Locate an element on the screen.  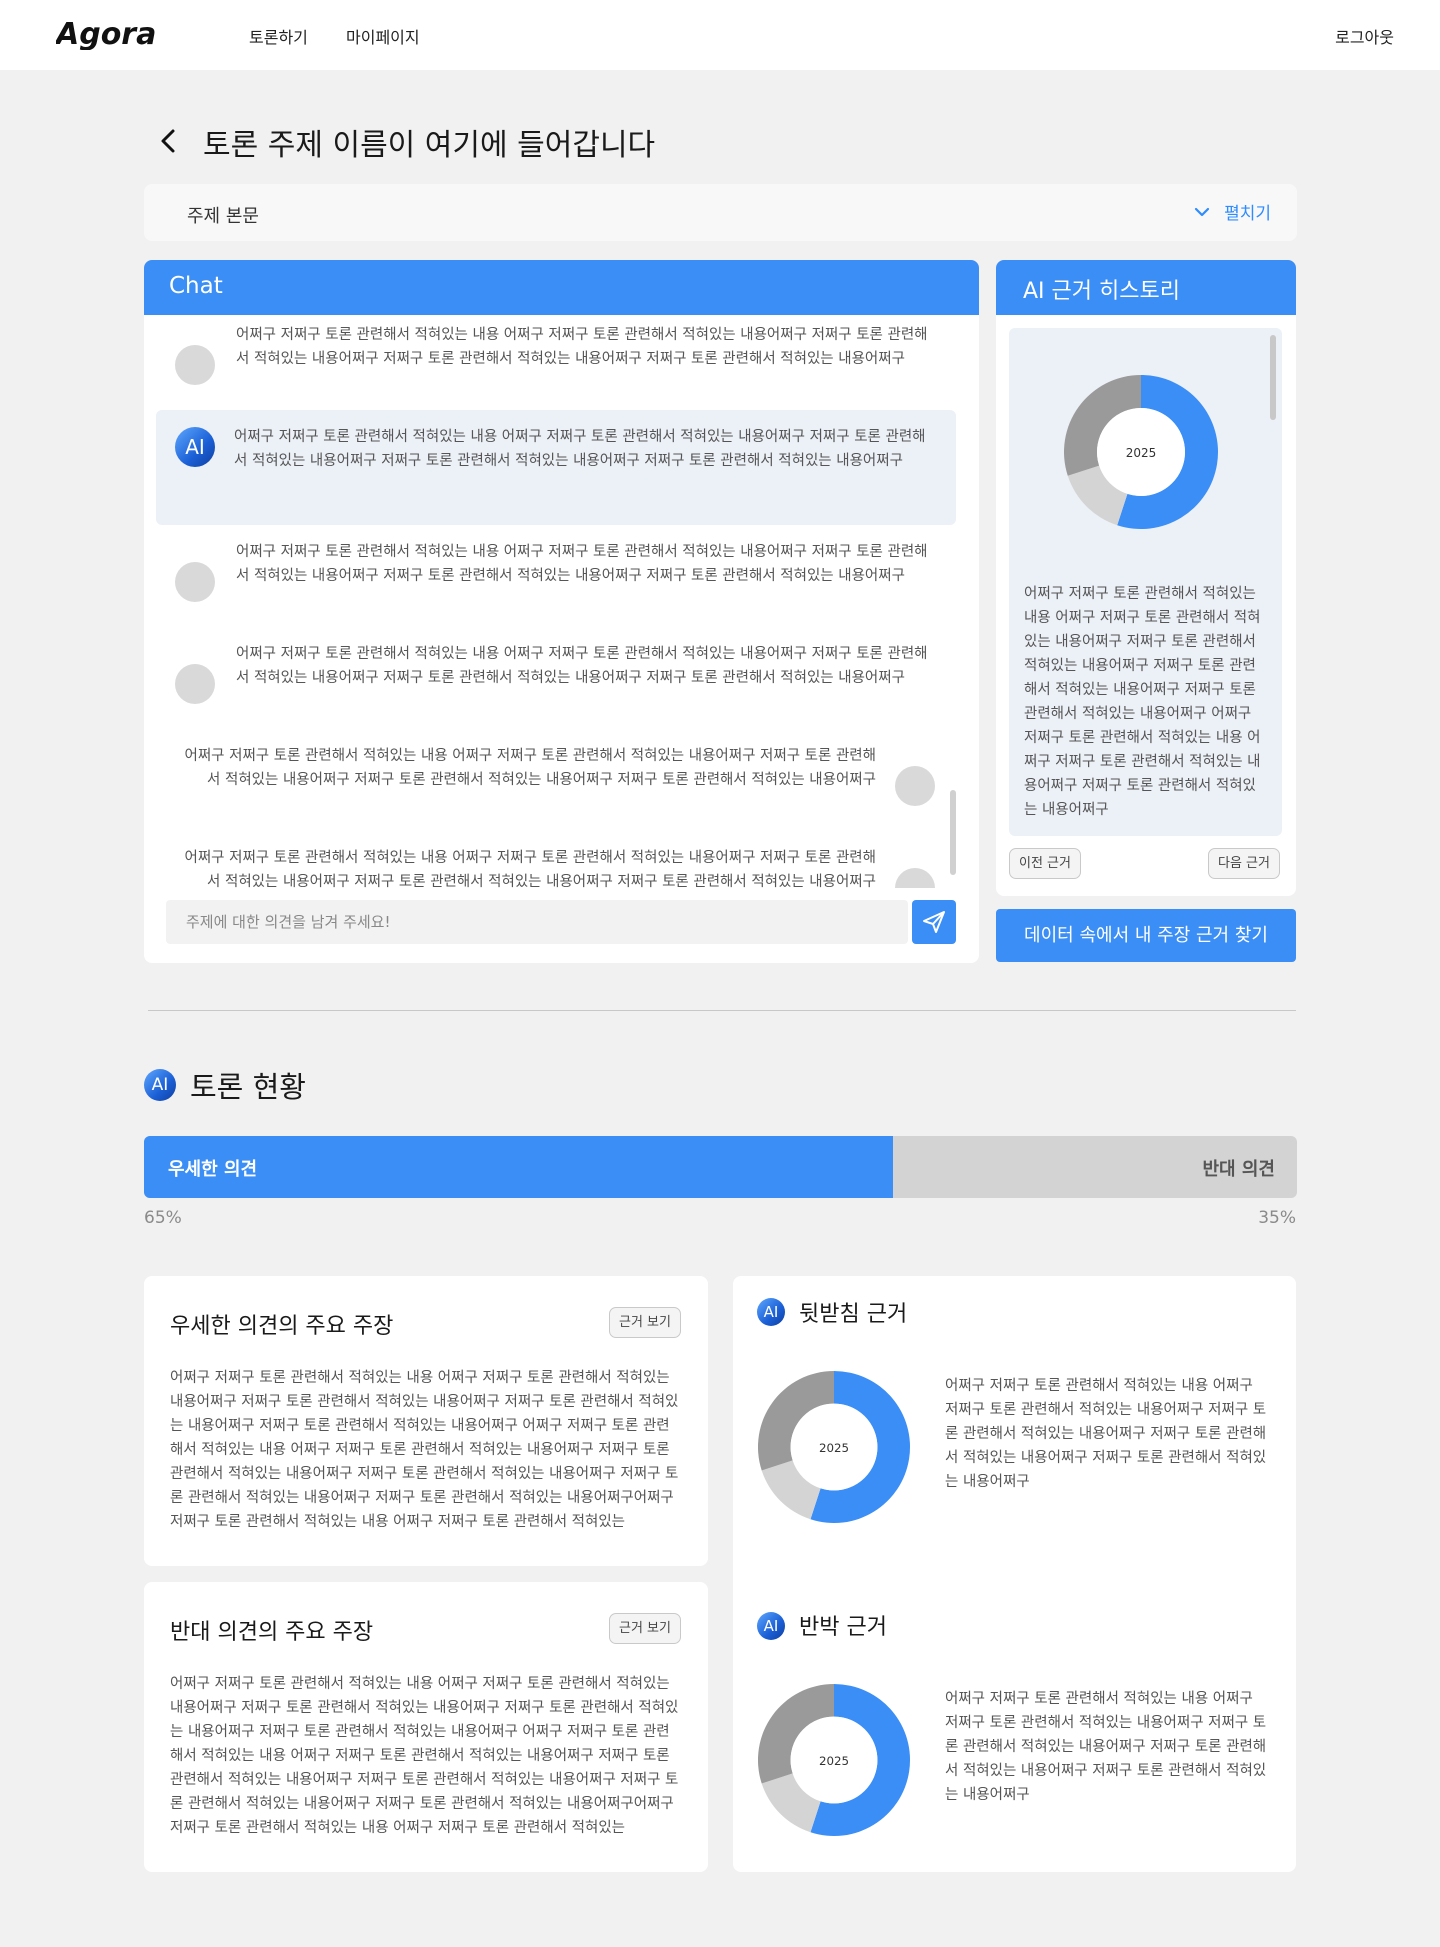
expand-button: 펼치기 is located at coordinates (1232, 211).